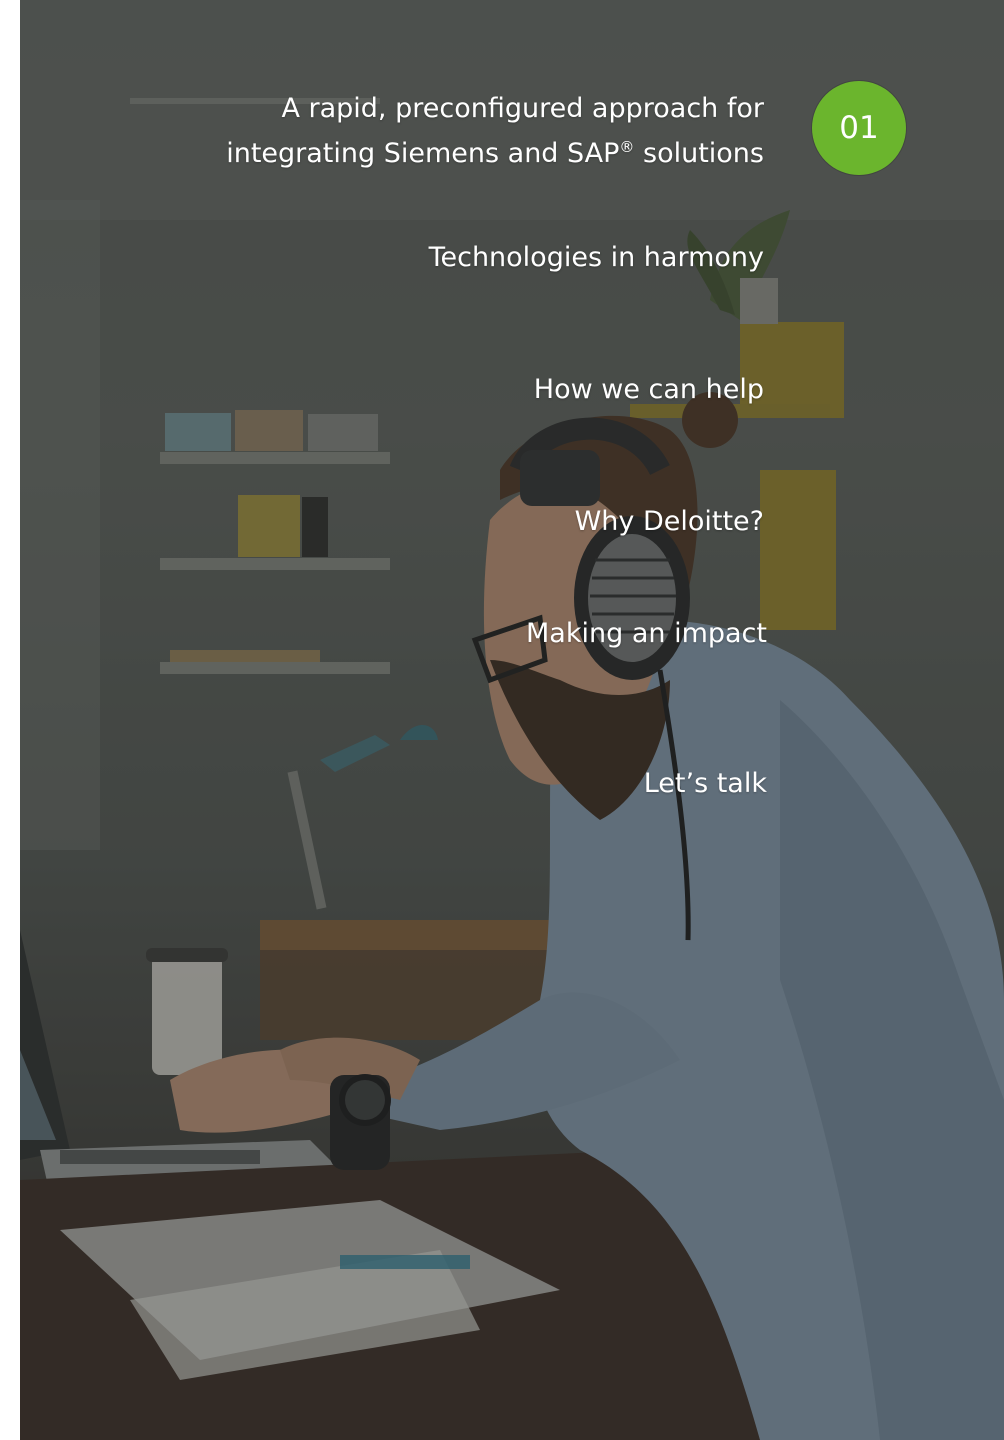 The height and width of the screenshot is (1440, 1004). What do you see at coordinates (646, 634) in the screenshot?
I see `nav-item-making-an-impact: Making an impact` at bounding box center [646, 634].